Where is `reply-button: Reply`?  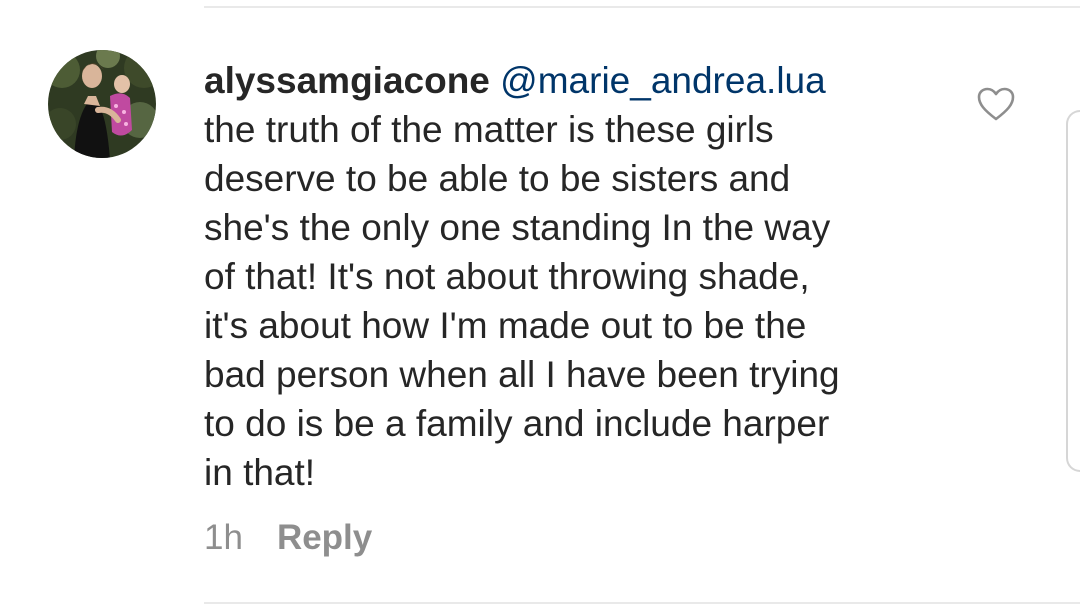 reply-button: Reply is located at coordinates (324, 538).